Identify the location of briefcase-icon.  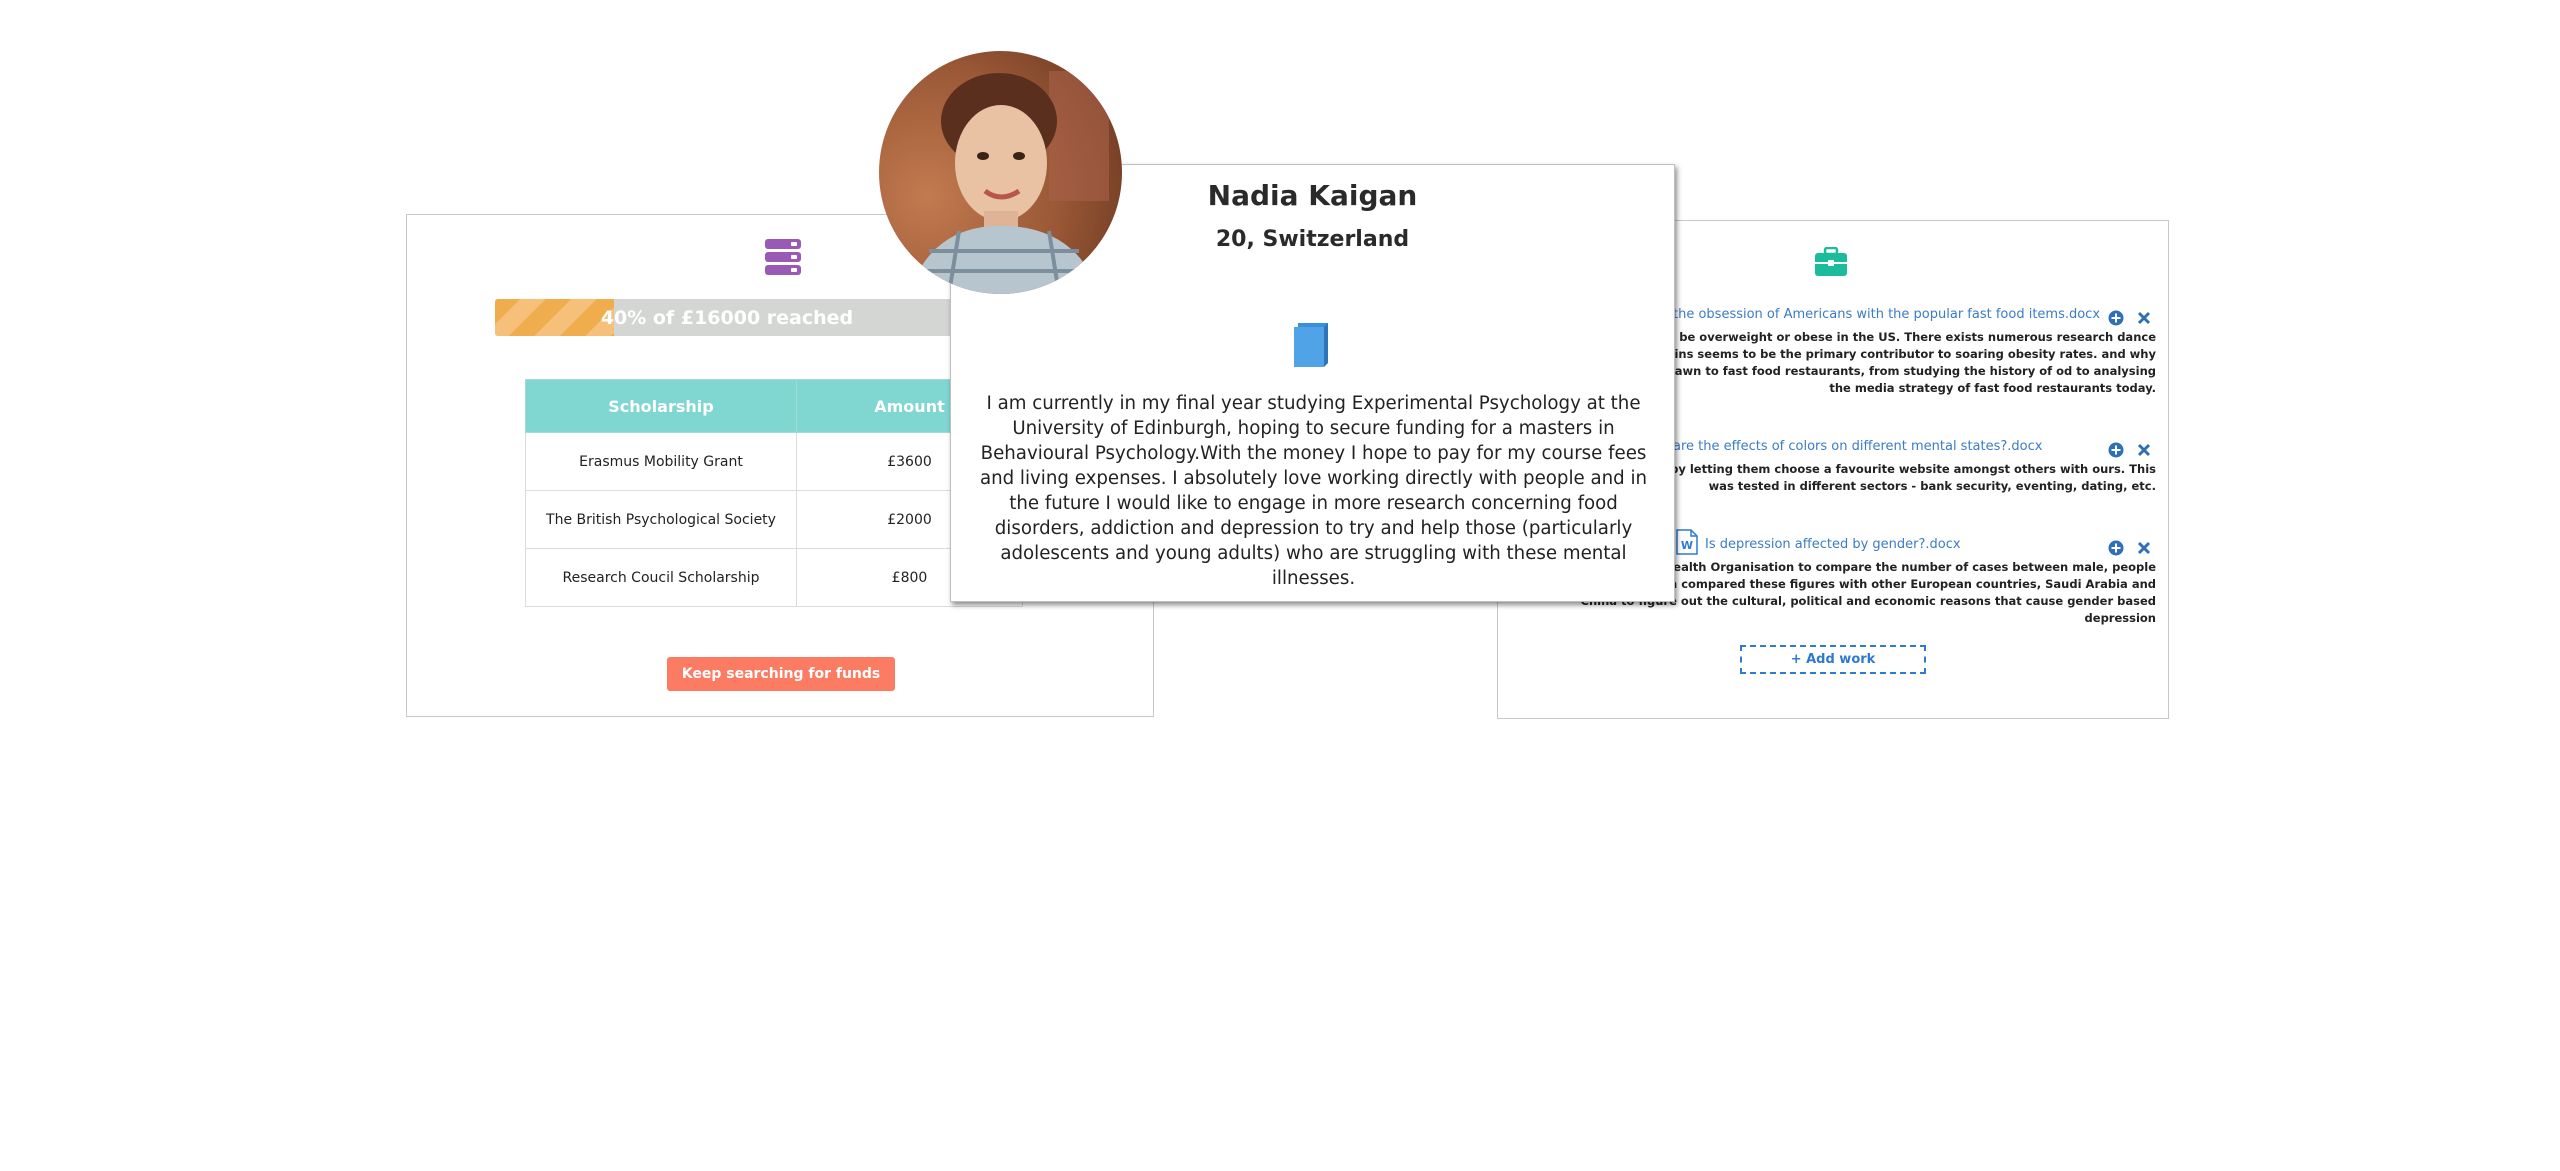
(1831, 261).